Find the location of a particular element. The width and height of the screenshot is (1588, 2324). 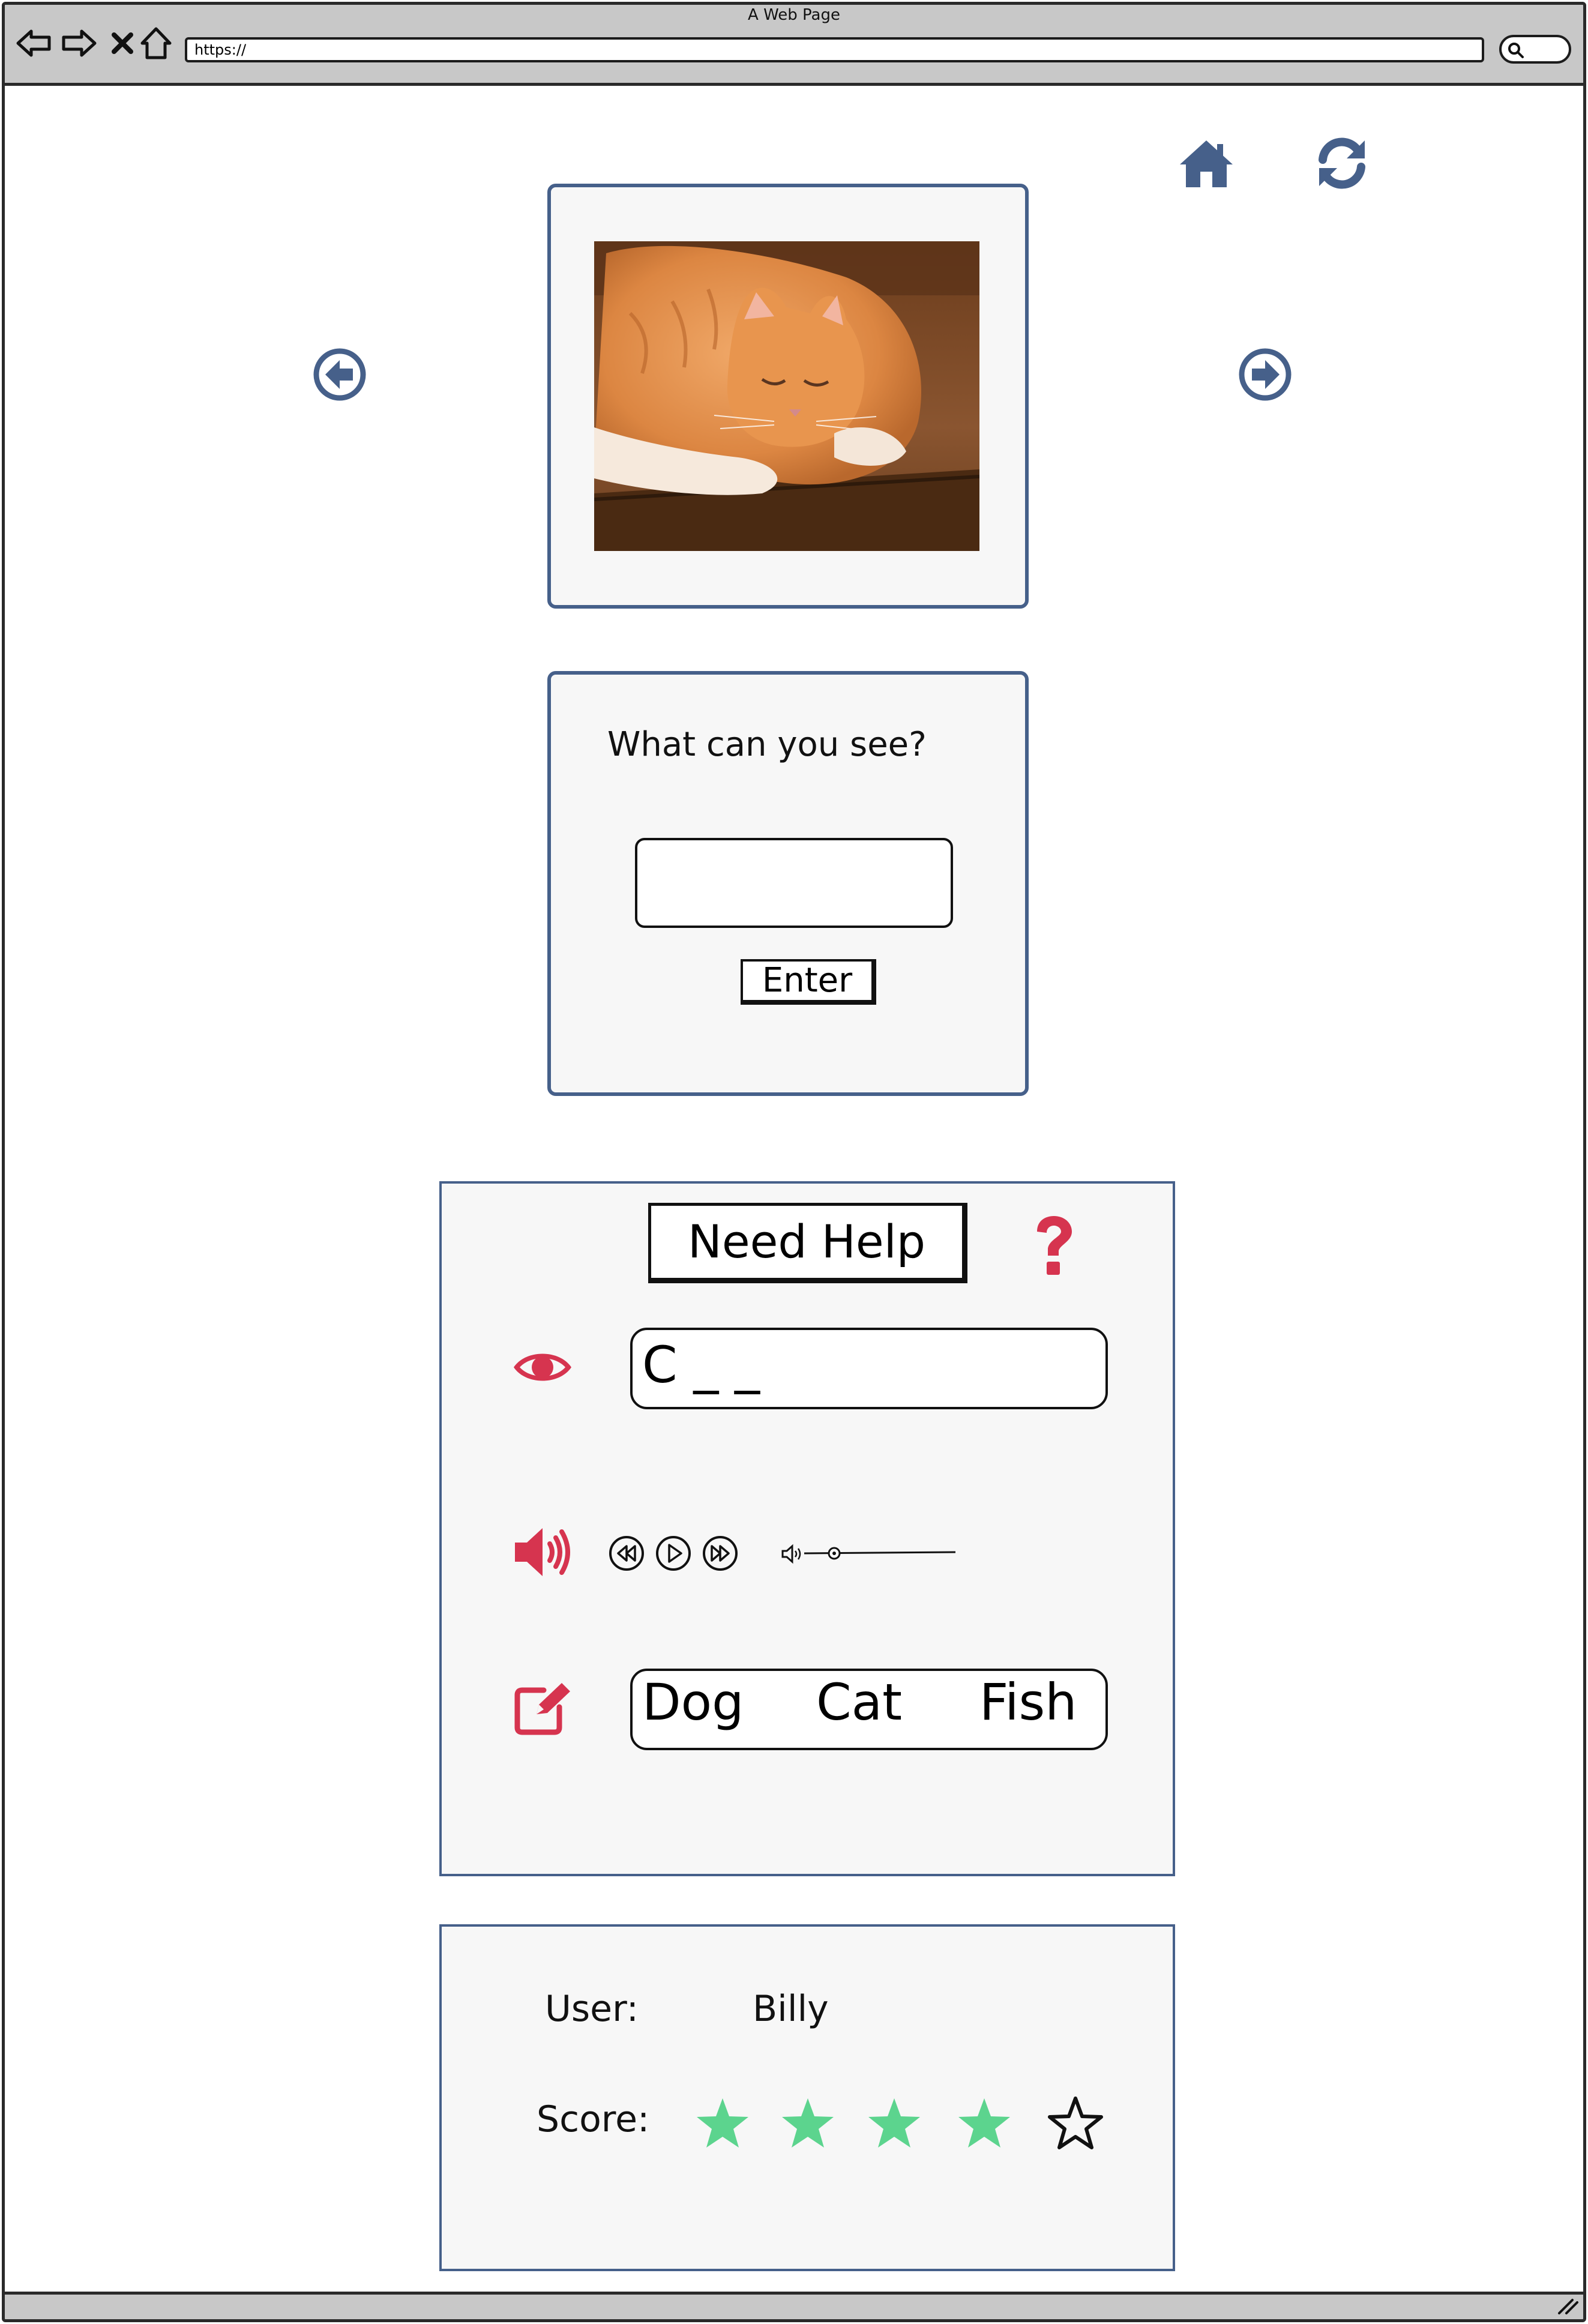

volume-icon is located at coordinates (792, 1554).